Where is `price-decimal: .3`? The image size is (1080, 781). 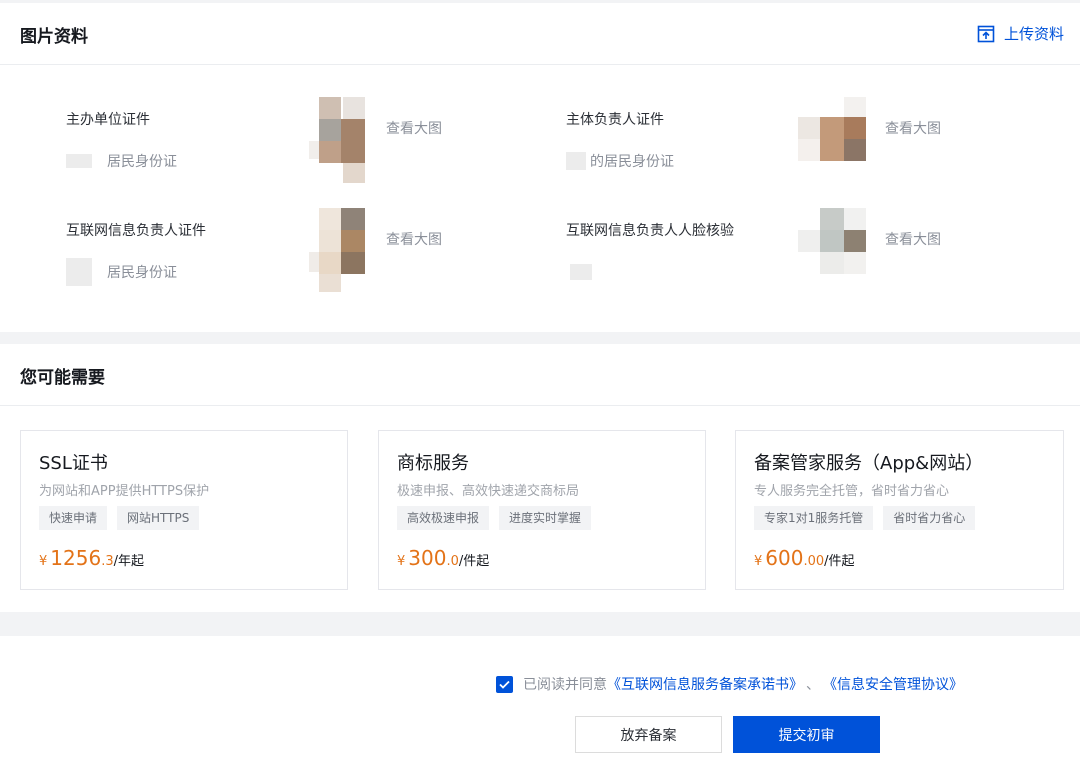
price-decimal: .3 is located at coordinates (107, 561).